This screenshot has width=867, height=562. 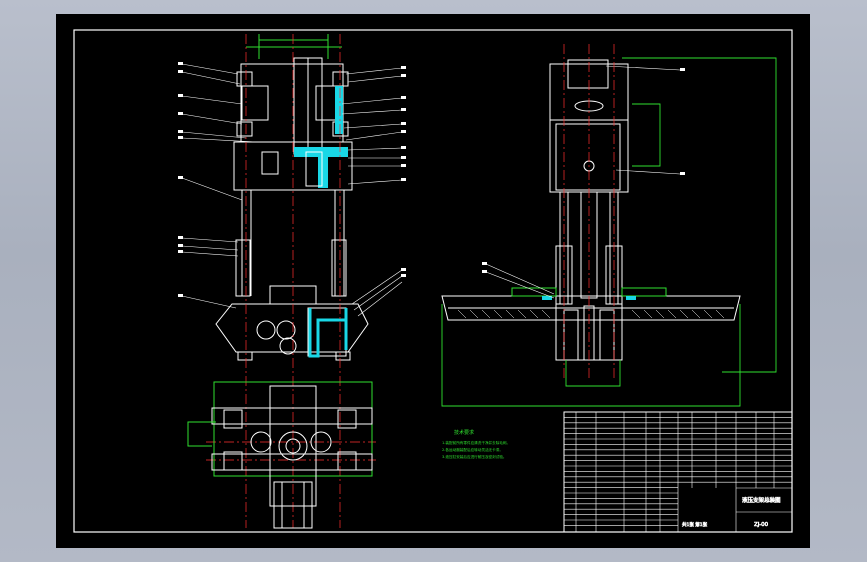 I want to click on top-dimension, so click(x=294, y=46).